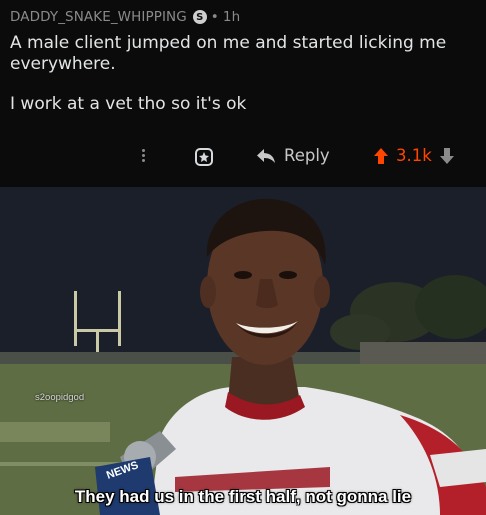 The image size is (486, 515). I want to click on vote-controls: 3.1k, so click(414, 155).